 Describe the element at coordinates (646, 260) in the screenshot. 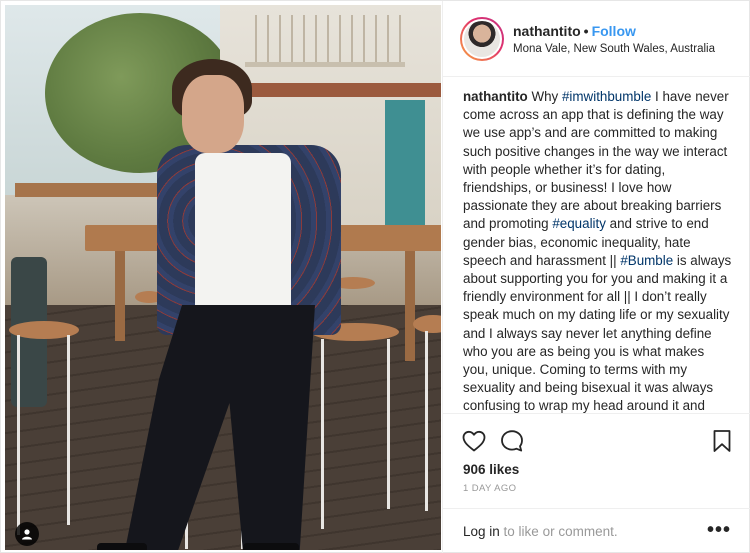

I see `hashtag-link: #Bumble` at that location.